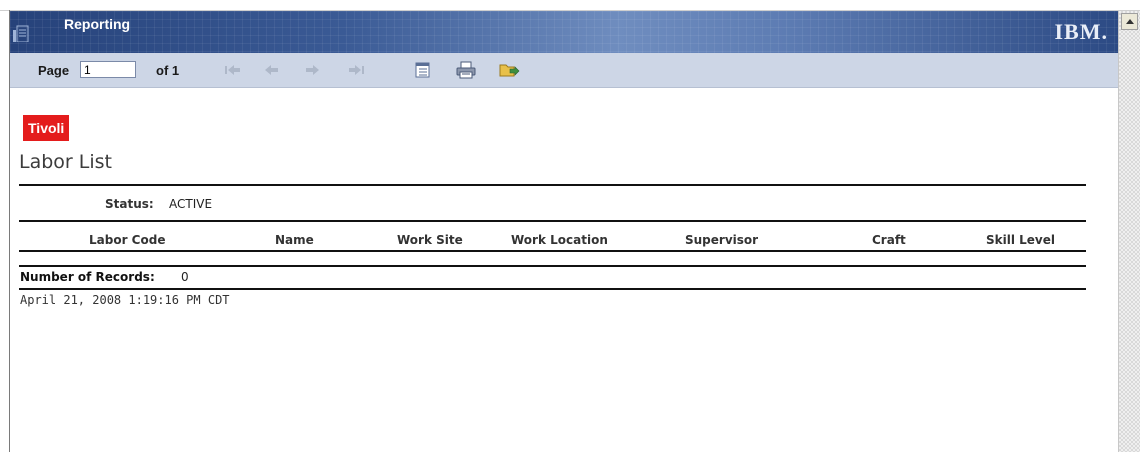  What do you see at coordinates (87, 277) in the screenshot?
I see `record-count-label: Number of Records:` at bounding box center [87, 277].